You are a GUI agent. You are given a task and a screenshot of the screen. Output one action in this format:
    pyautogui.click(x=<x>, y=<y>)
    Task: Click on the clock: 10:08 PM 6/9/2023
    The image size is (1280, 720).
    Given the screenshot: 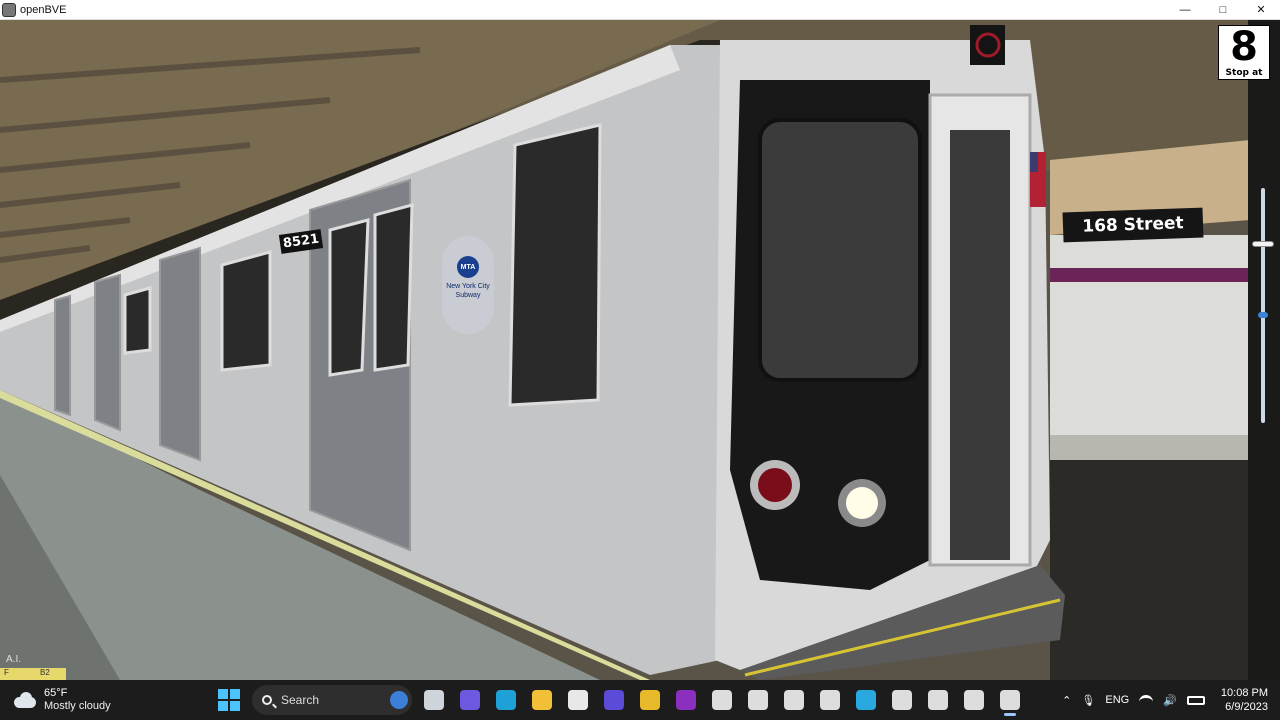 What is the action you would take?
    pyautogui.click(x=1244, y=700)
    